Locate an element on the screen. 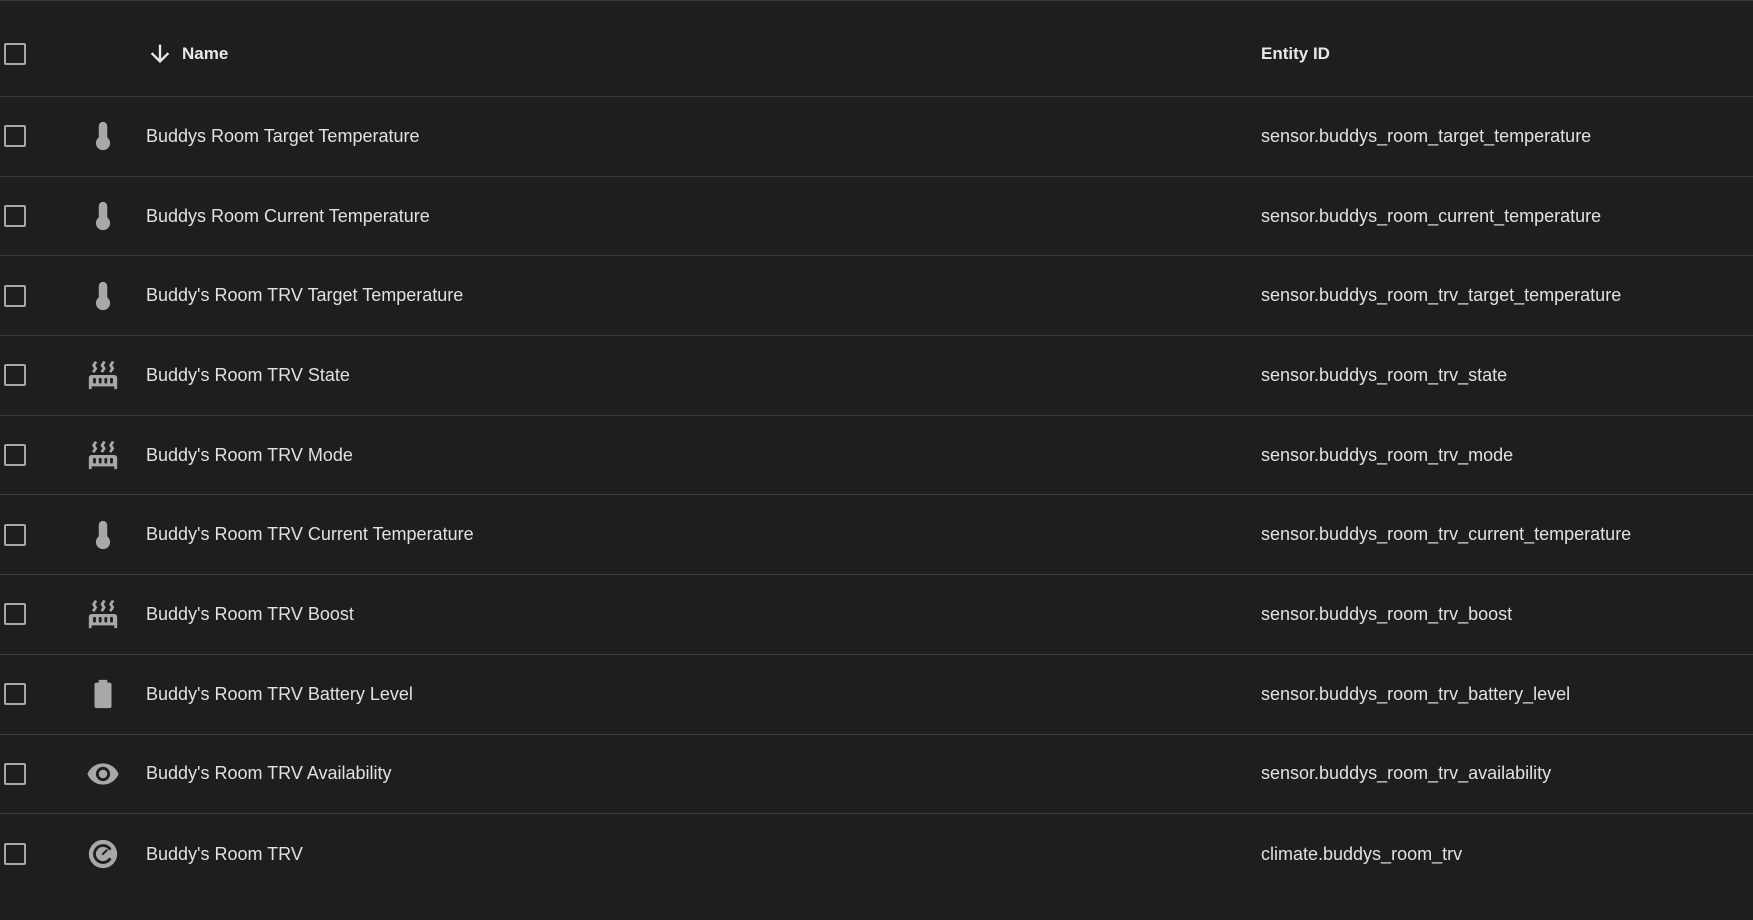 This screenshot has width=1753, height=920. row-entity-cell: sensor.buddys_room_trv_availability is located at coordinates (1507, 773).